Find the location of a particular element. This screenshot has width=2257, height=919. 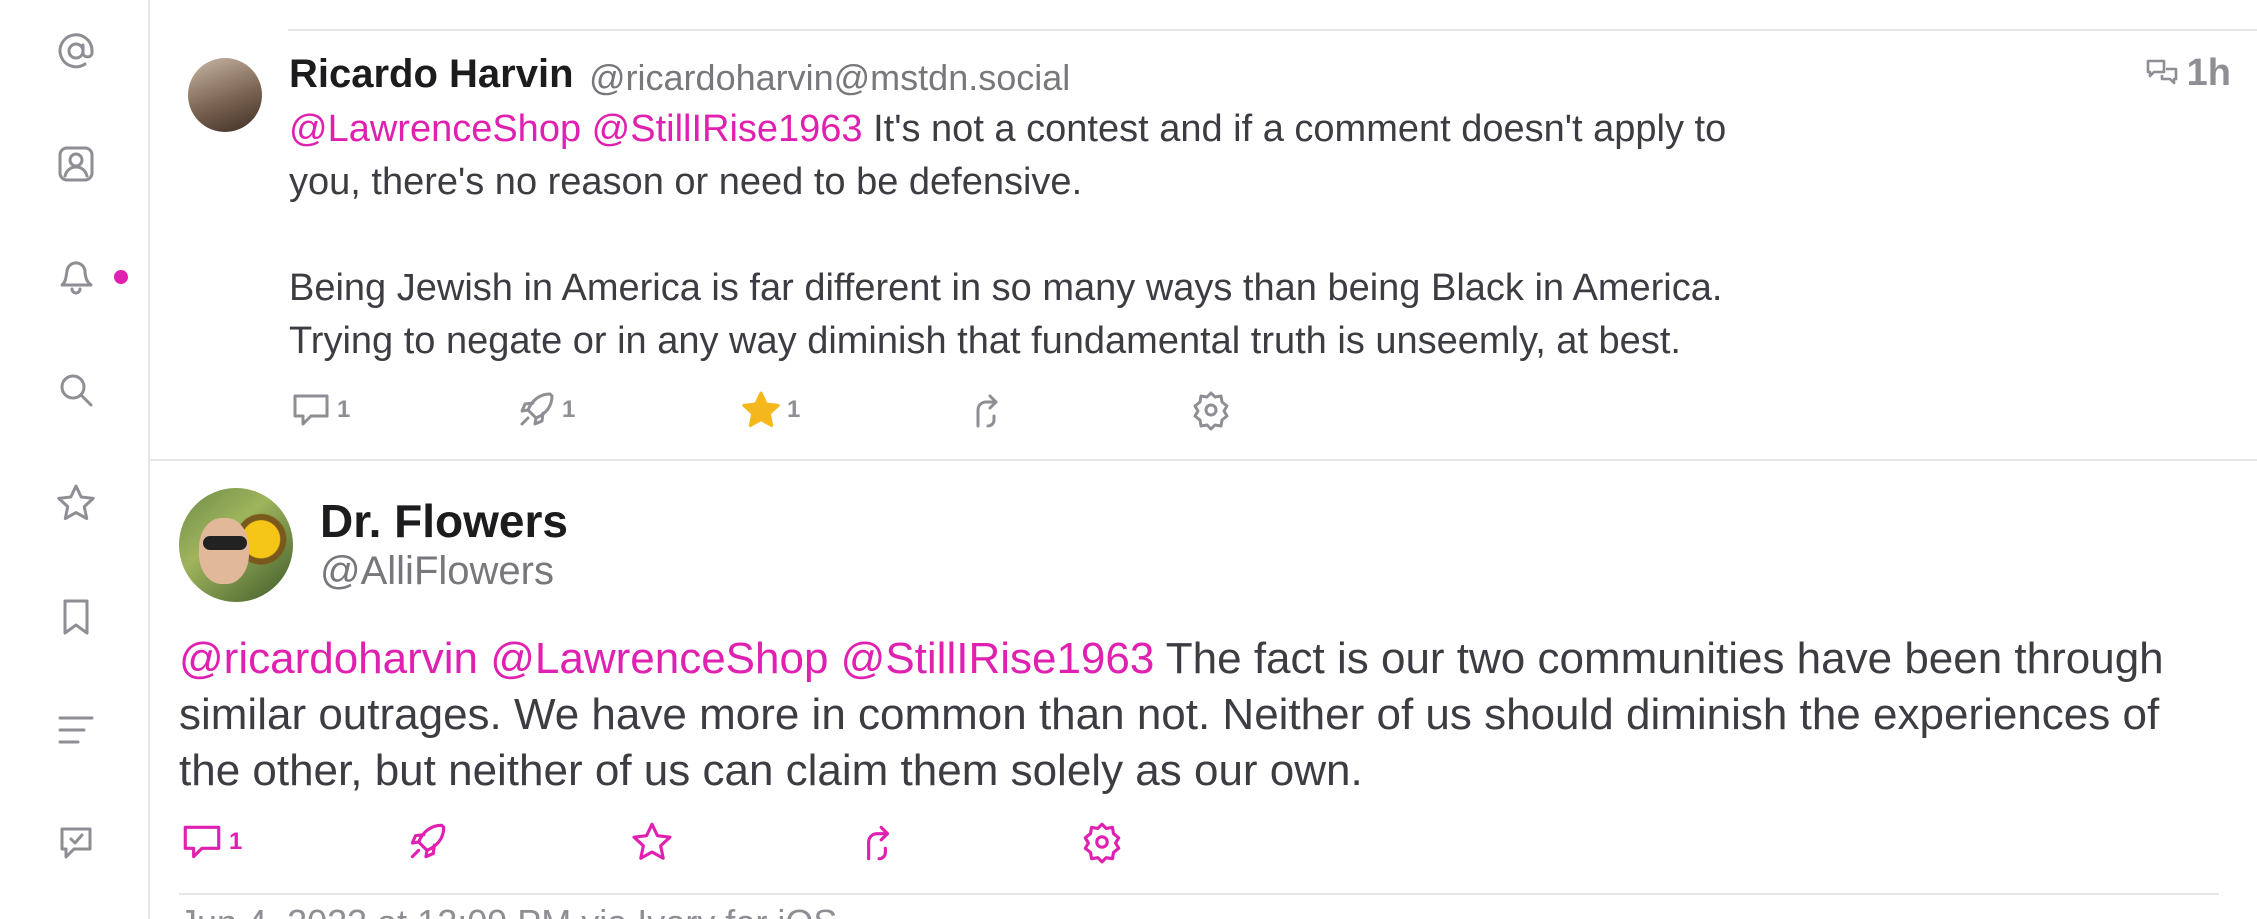

search-icon is located at coordinates (76, 390).